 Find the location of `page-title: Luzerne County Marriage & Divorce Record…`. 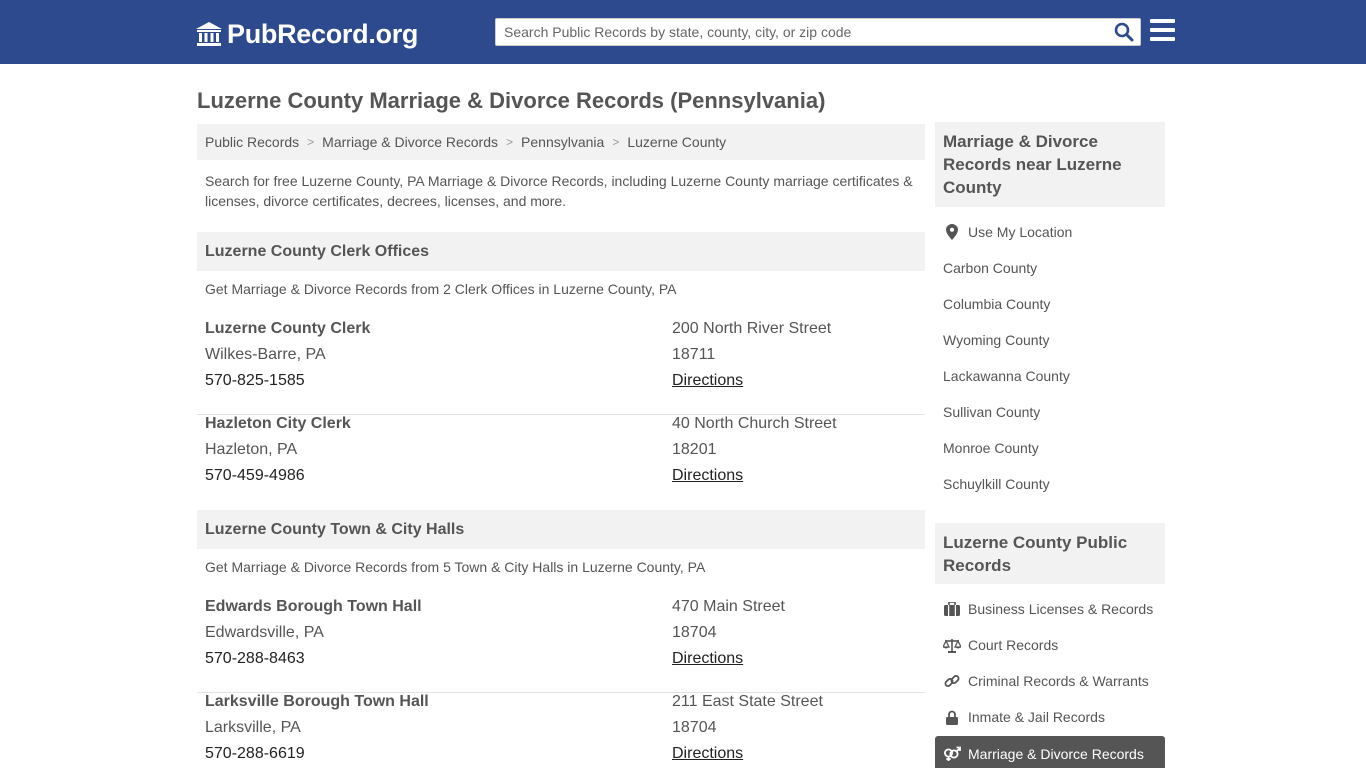

page-title: Luzerne County Marriage & Divorce Record… is located at coordinates (511, 100).